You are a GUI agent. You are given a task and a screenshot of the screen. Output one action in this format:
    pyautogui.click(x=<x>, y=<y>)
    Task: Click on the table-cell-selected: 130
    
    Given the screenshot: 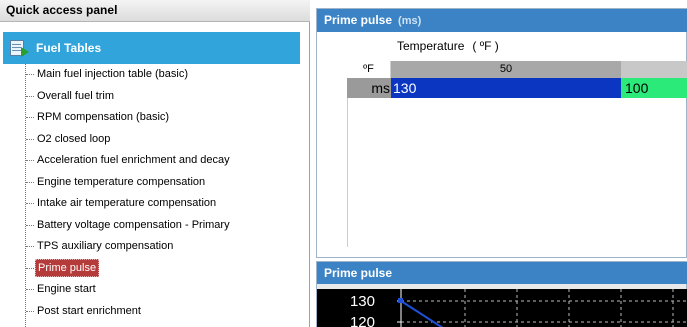 What is the action you would take?
    pyautogui.click(x=506, y=88)
    